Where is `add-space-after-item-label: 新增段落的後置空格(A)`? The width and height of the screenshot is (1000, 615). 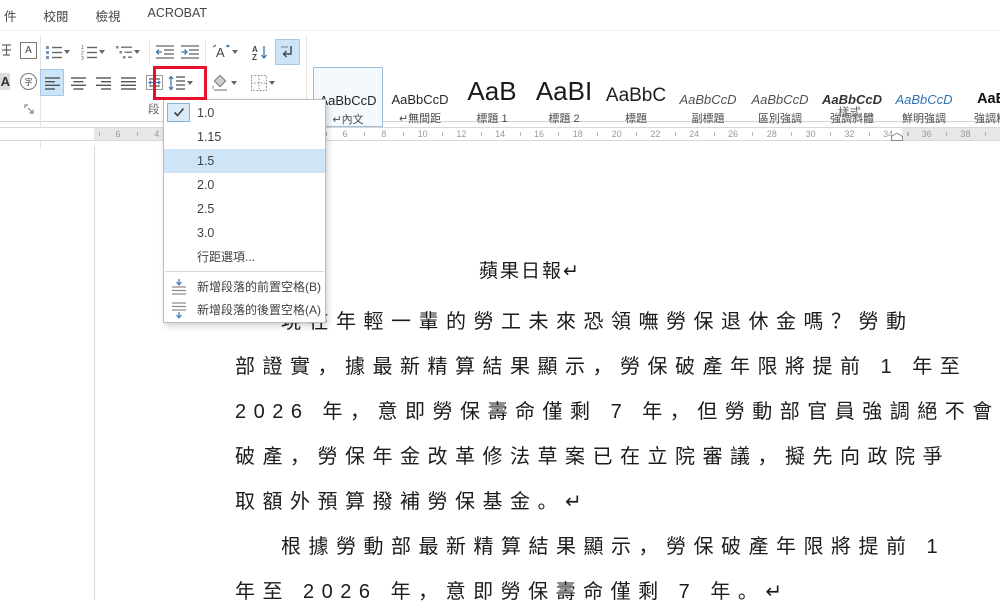 add-space-after-item-label: 新增段落的後置空格(A) is located at coordinates (259, 310).